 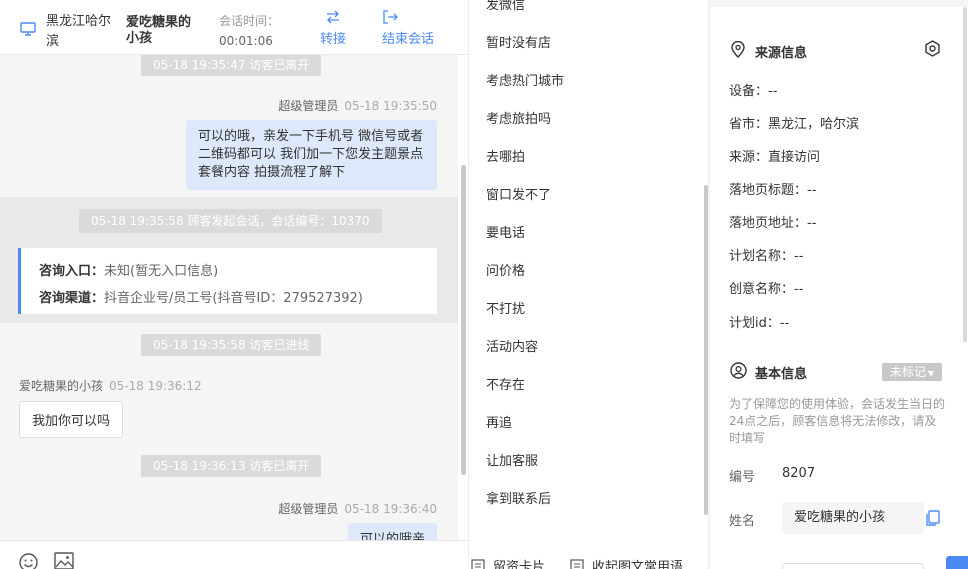 I want to click on transfer-button: 转接, so click(x=333, y=28).